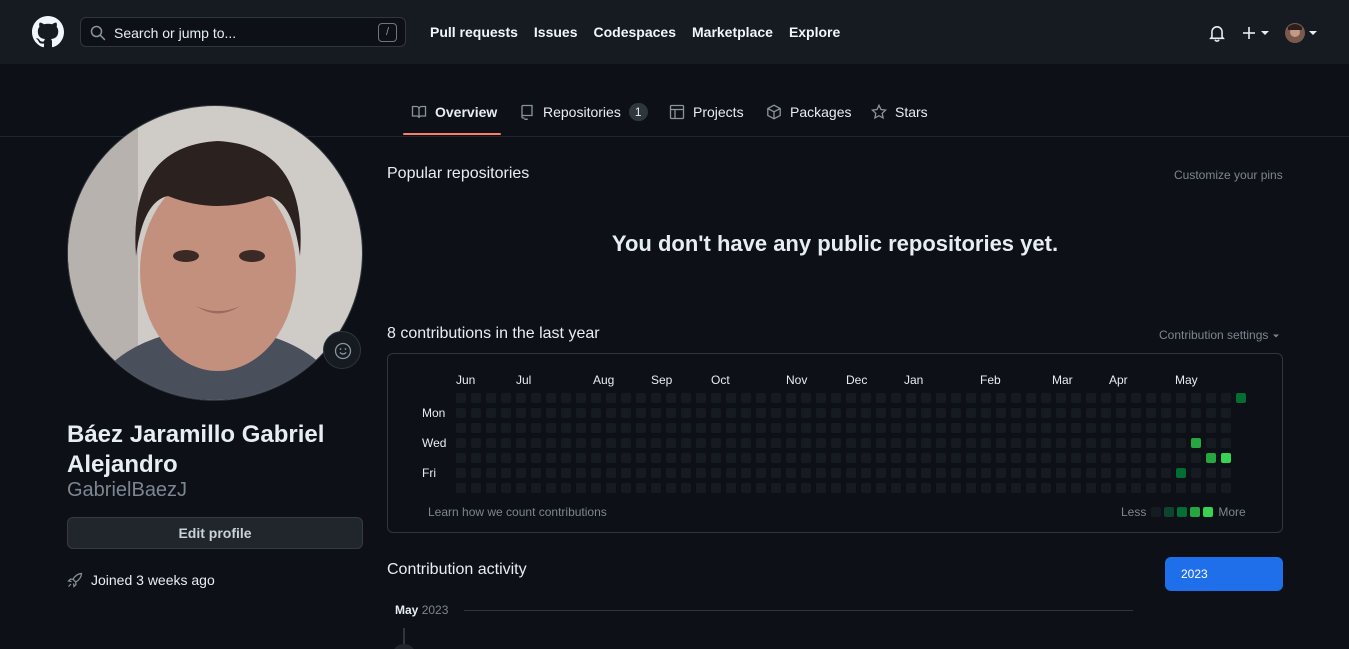 This screenshot has height=649, width=1349. Describe the element at coordinates (1228, 175) in the screenshot. I see `customize-pins-link: Customize your pins` at that location.